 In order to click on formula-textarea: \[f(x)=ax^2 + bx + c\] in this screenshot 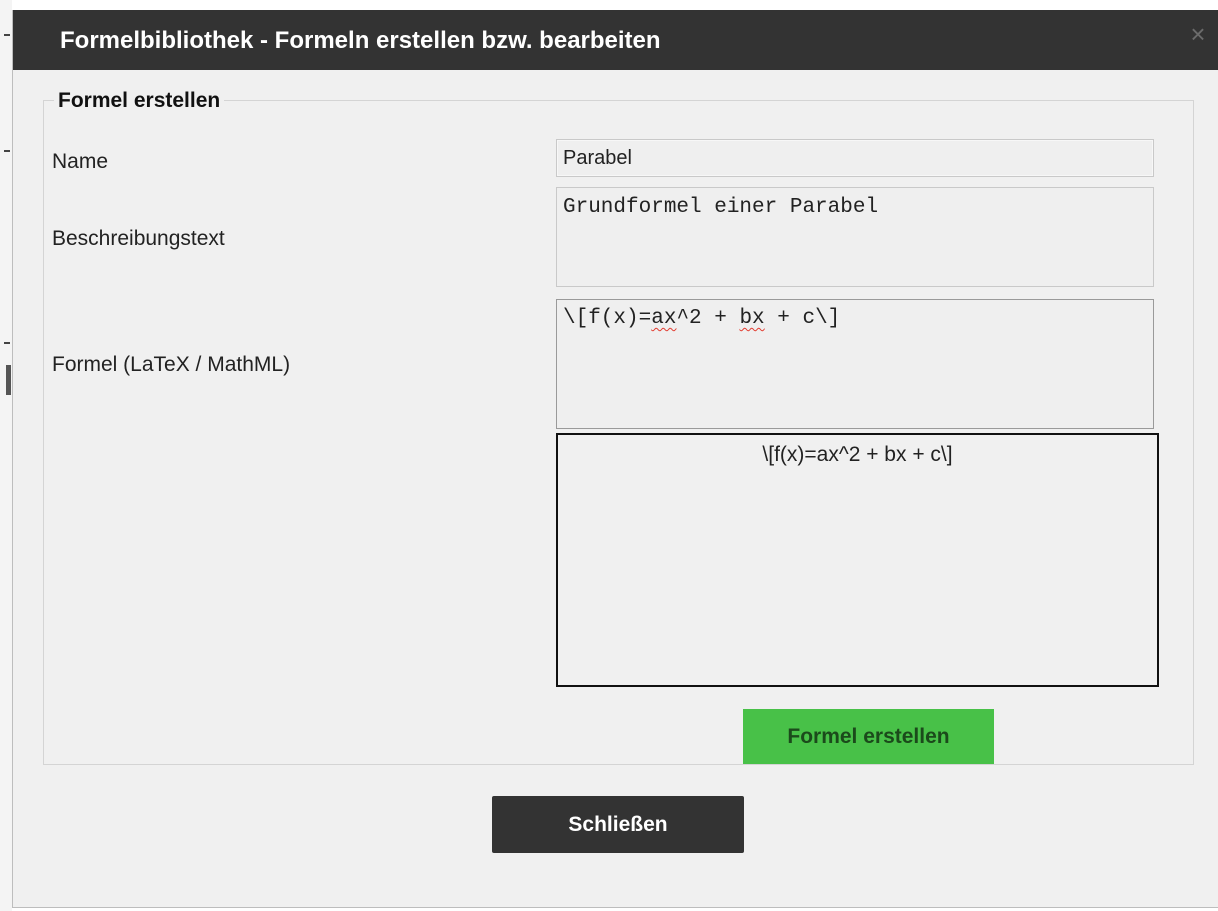, I will do `click(855, 364)`.